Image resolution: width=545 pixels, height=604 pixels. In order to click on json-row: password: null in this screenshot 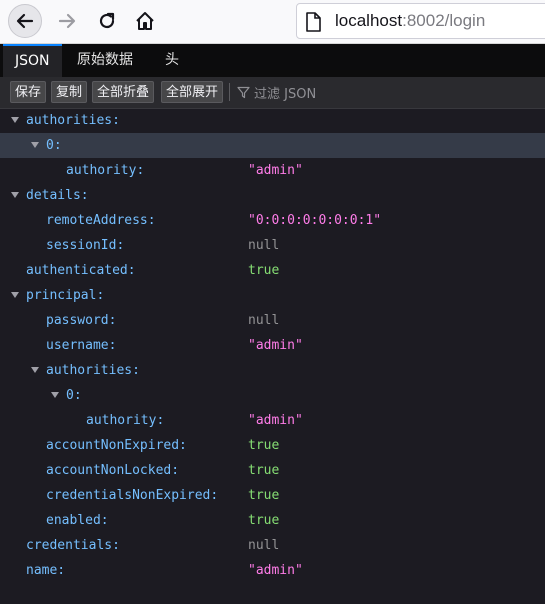, I will do `click(272, 320)`.